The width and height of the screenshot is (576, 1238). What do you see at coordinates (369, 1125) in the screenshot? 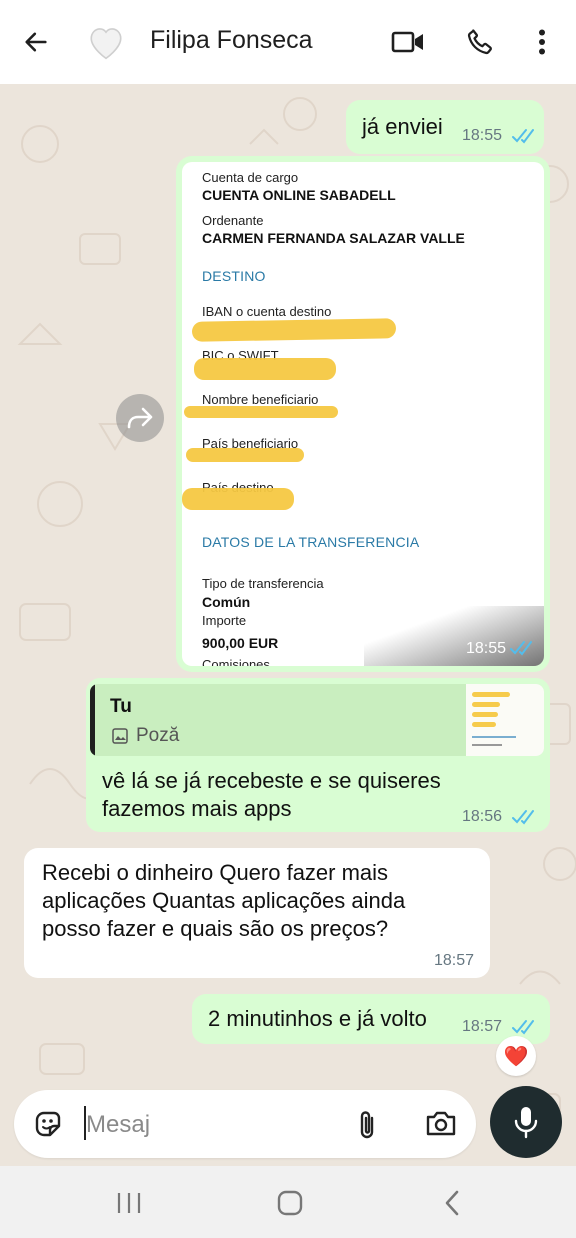
I see `paperclip-icon` at bounding box center [369, 1125].